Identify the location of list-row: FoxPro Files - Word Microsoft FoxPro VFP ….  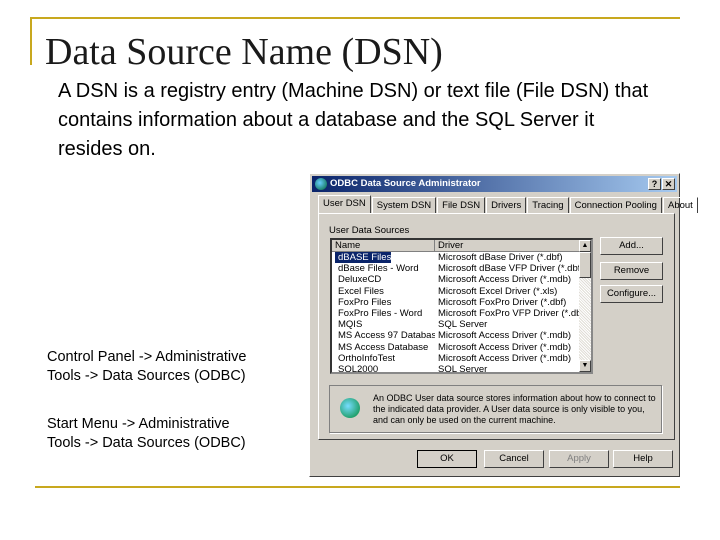
(461, 313).